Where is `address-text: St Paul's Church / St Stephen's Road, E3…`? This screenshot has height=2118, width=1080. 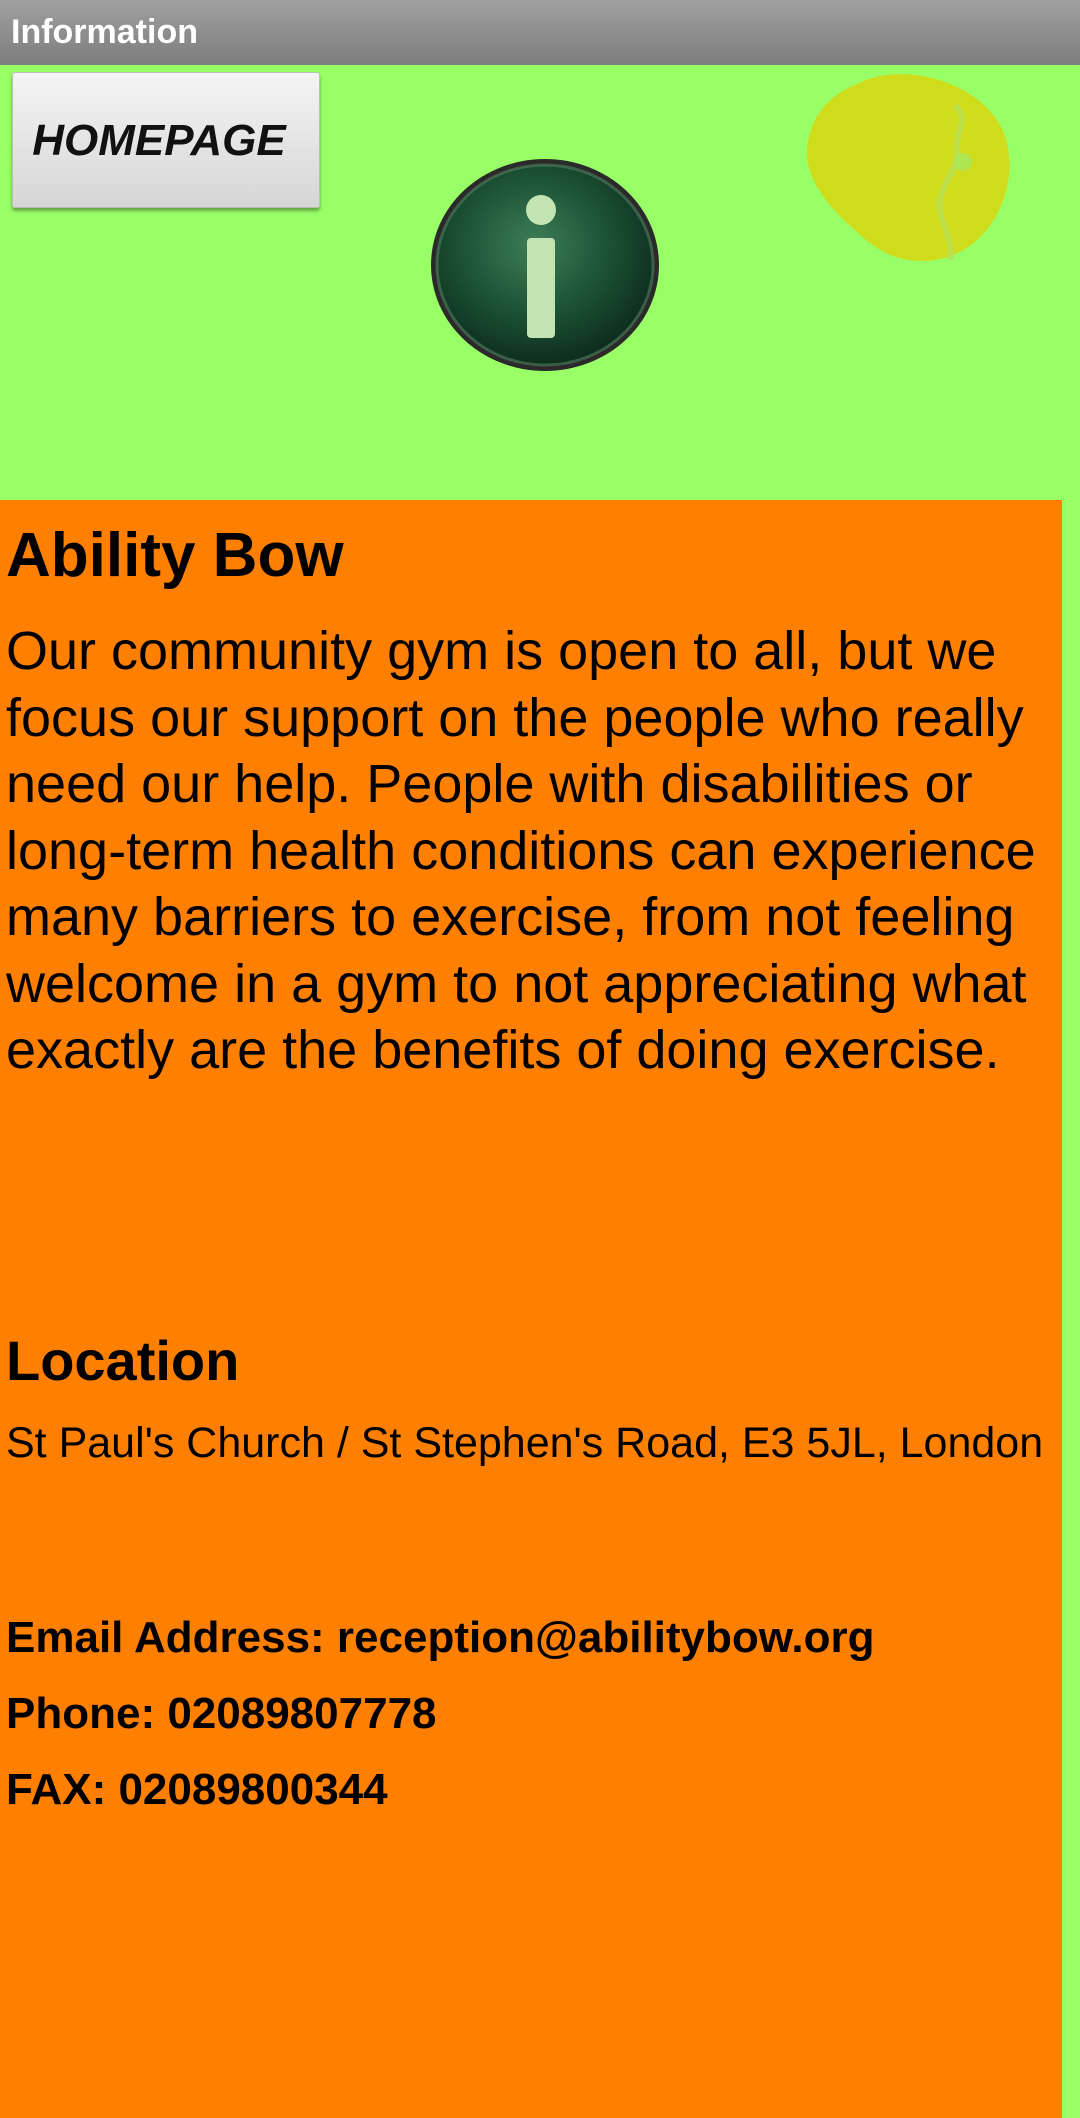 address-text: St Paul's Church / St Stephen's Road, E3… is located at coordinates (525, 1443).